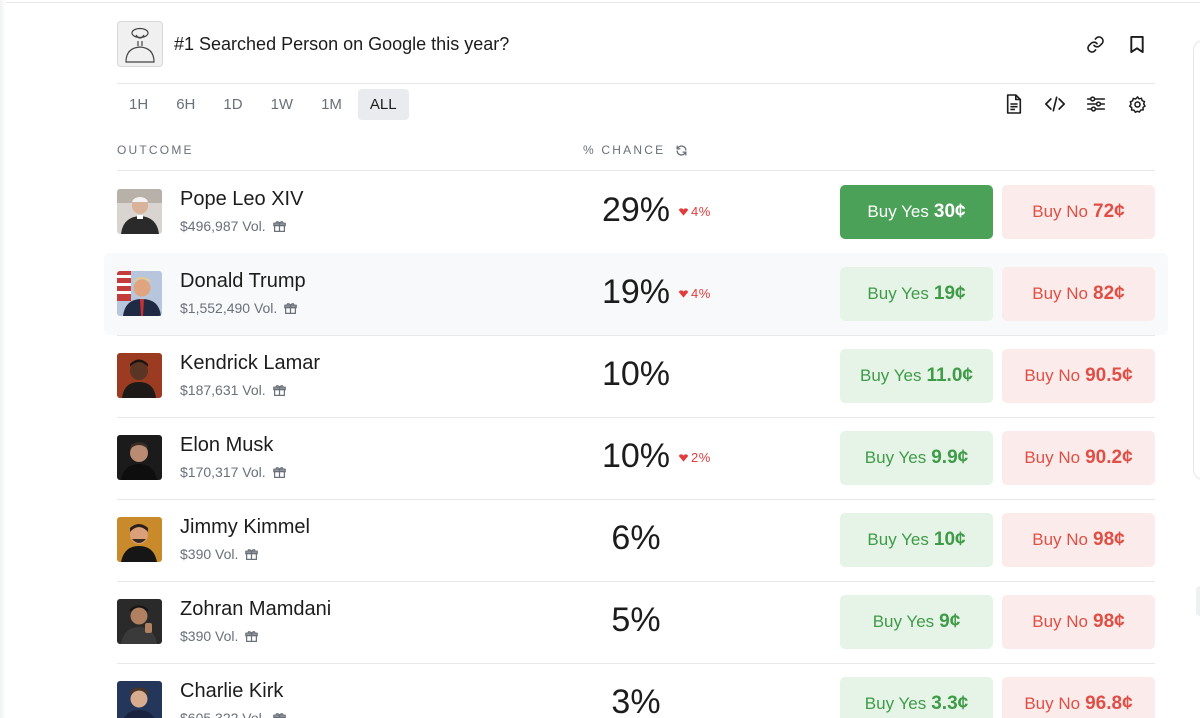 The height and width of the screenshot is (718, 1200). What do you see at coordinates (250, 363) in the screenshot?
I see `outcome-name: Kendrick Lamar` at bounding box center [250, 363].